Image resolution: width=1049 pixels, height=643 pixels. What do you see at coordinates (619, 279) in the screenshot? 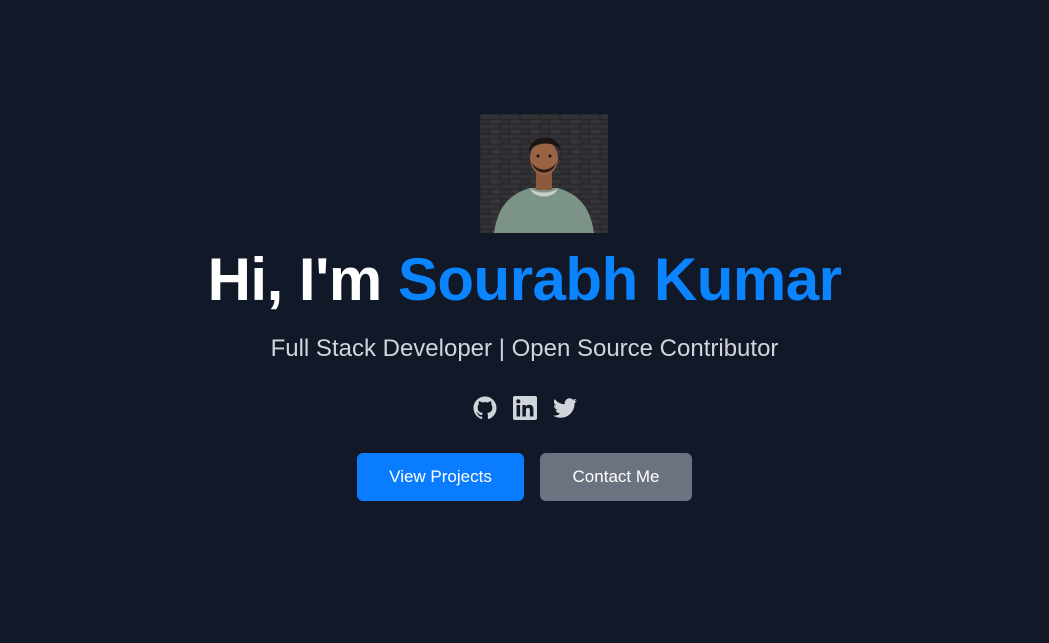
I see `name-text: Sourabh Kumar` at bounding box center [619, 279].